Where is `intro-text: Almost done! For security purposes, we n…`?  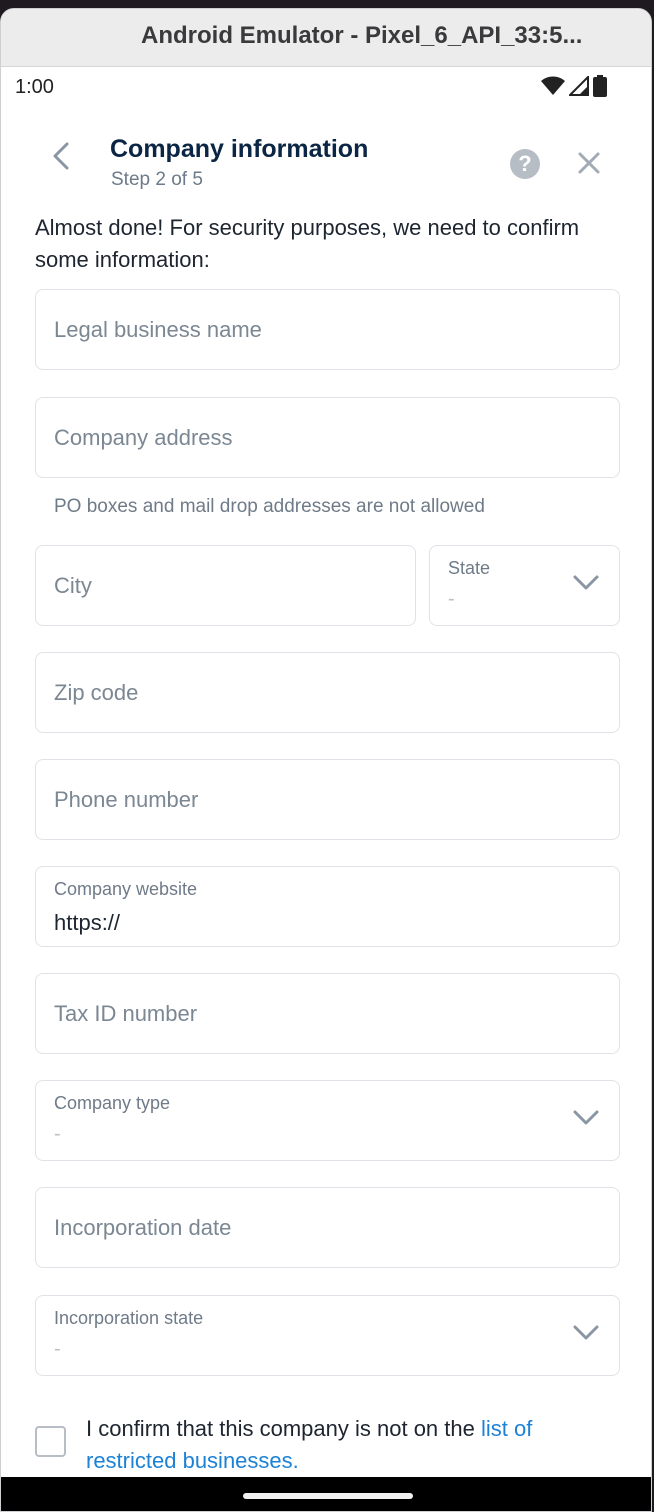
intro-text: Almost done! For security purposes, we n… is located at coordinates (307, 243).